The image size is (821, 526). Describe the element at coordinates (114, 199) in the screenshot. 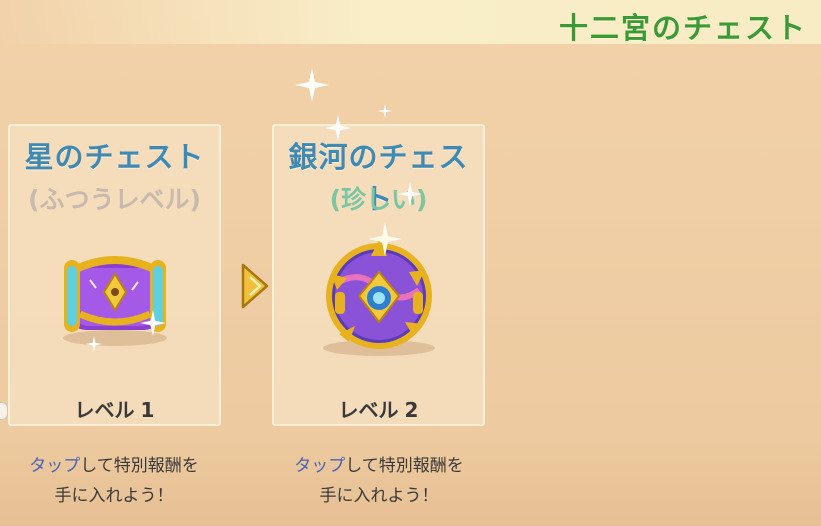

I see `chest-rarity: (ふつうレベル)` at that location.